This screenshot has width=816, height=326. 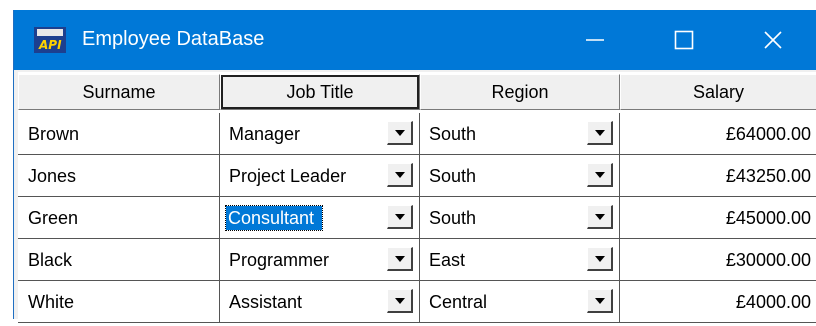 What do you see at coordinates (119, 260) in the screenshot?
I see `surname-cell: Black` at bounding box center [119, 260].